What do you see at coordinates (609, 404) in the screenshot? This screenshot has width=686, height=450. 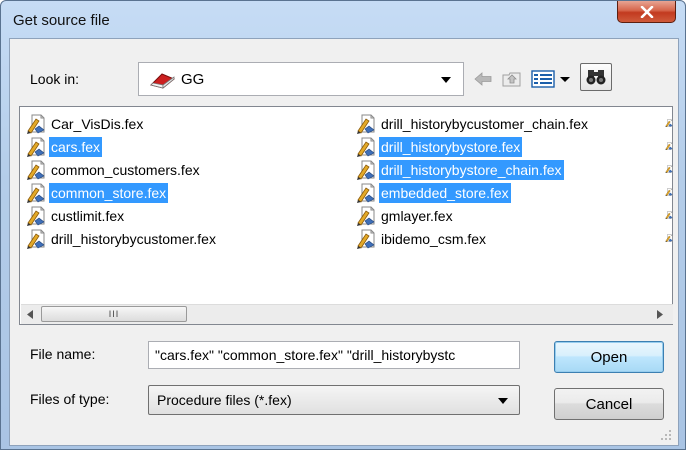 I see `cancel-button: Cancel` at bounding box center [609, 404].